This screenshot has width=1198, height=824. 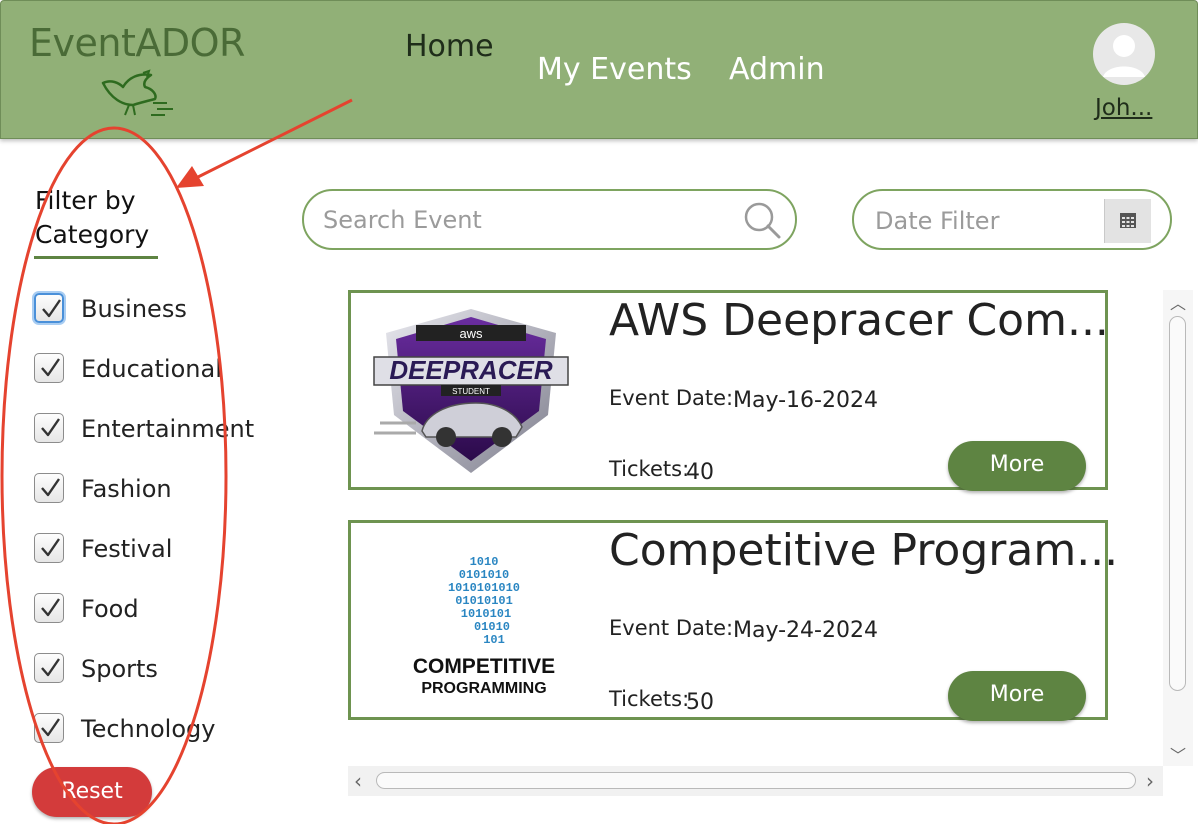 What do you see at coordinates (484, 666) in the screenshot?
I see `logo-line1-text: COMPETITIVE` at bounding box center [484, 666].